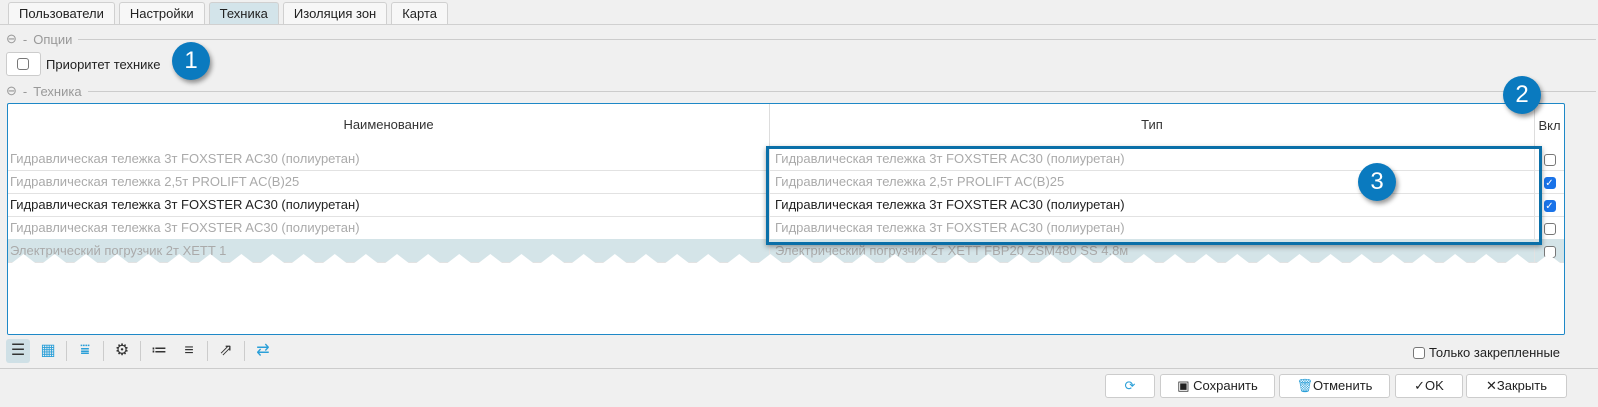 The width and height of the screenshot is (1598, 407). What do you see at coordinates (191, 61) in the screenshot?
I see `callout-badge-1: 1` at bounding box center [191, 61].